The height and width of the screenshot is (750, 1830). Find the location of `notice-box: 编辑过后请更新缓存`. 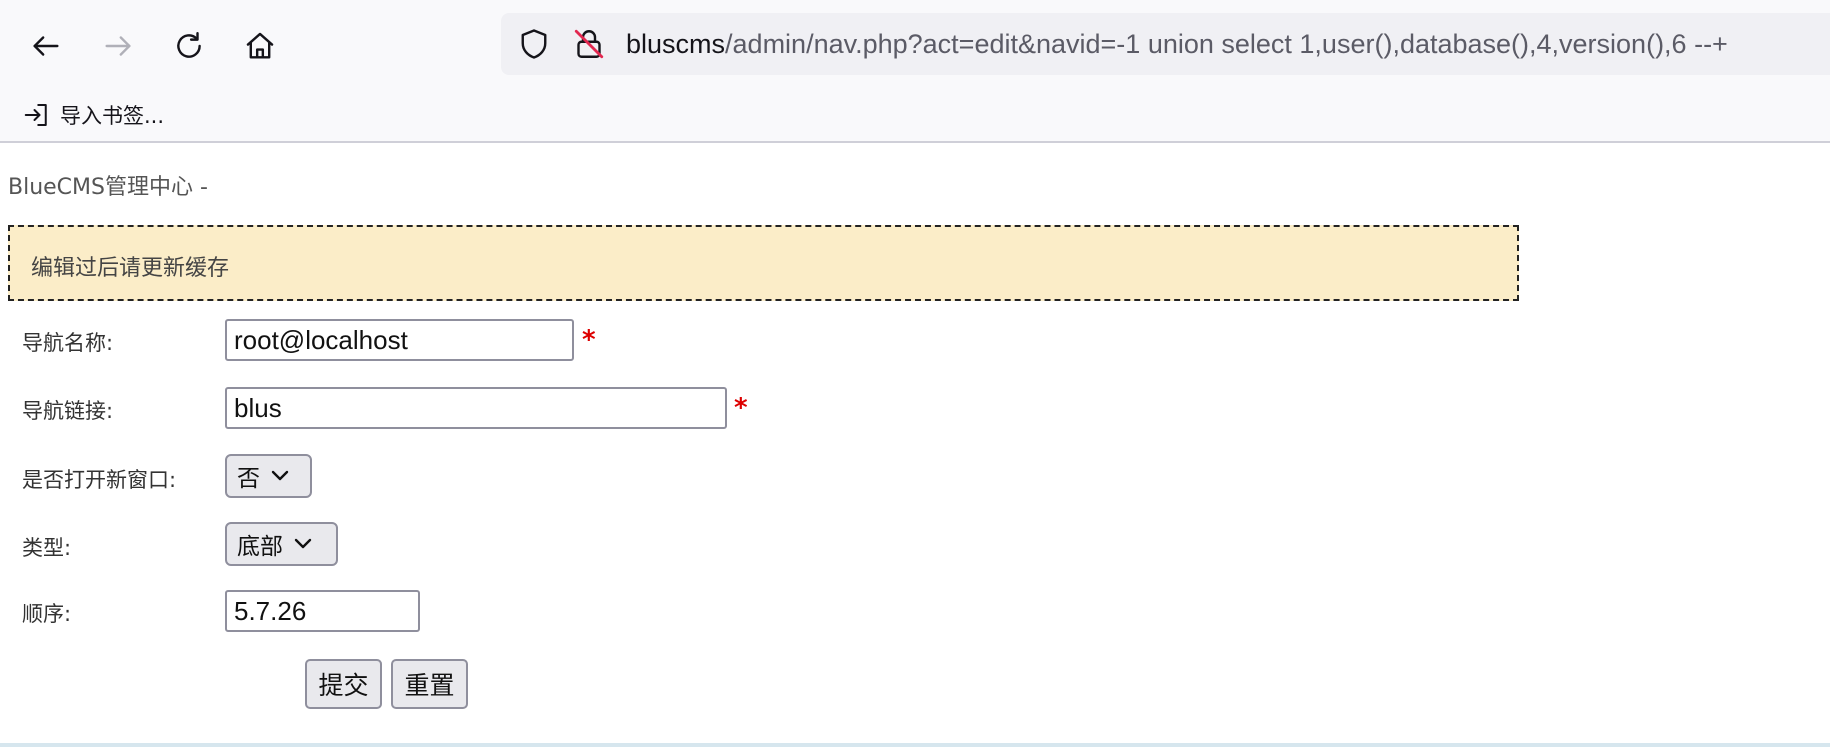

notice-box: 编辑过后请更新缓存 is located at coordinates (763, 263).